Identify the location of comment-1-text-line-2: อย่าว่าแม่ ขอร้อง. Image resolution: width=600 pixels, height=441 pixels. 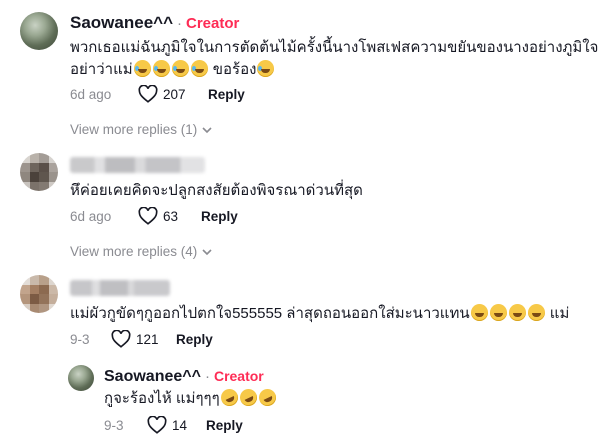
(172, 70).